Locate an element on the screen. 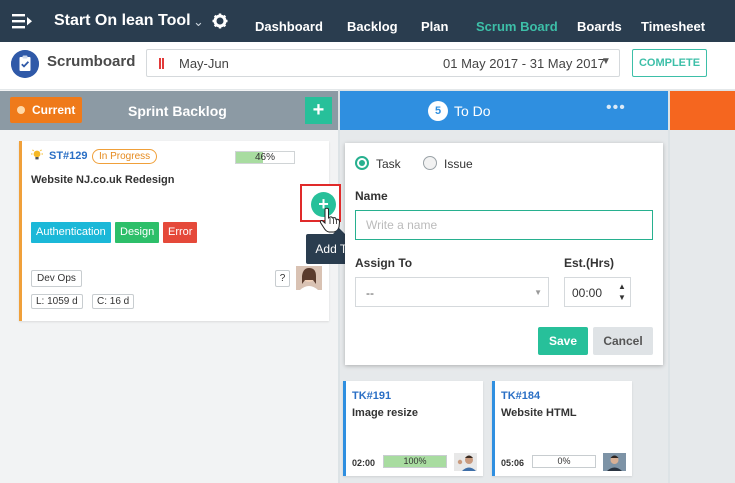  spinner: ▲ ▼ is located at coordinates (622, 293).